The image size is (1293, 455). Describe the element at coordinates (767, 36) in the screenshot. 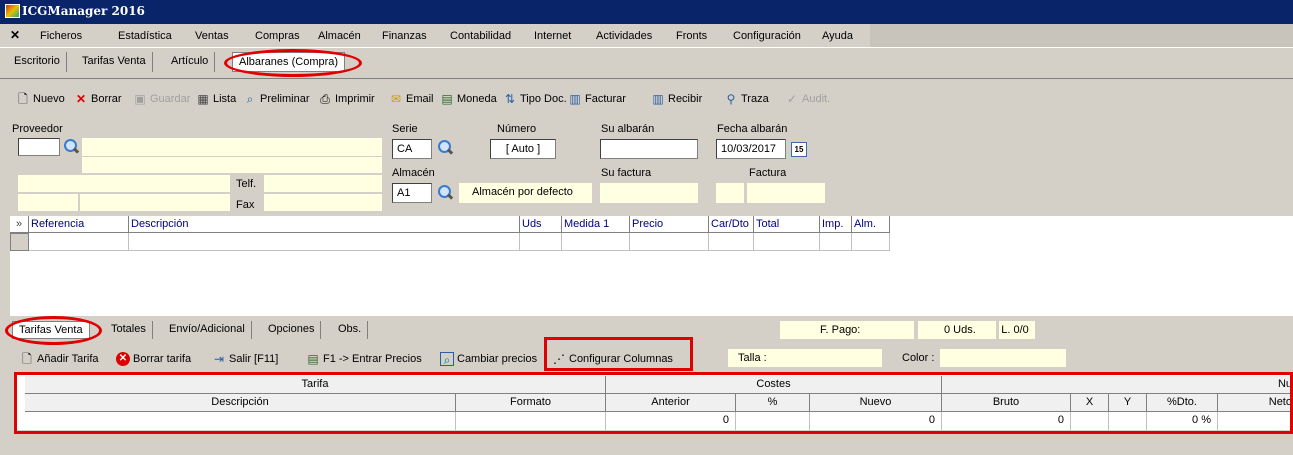

I see `menu-configuracion: Configuración` at that location.